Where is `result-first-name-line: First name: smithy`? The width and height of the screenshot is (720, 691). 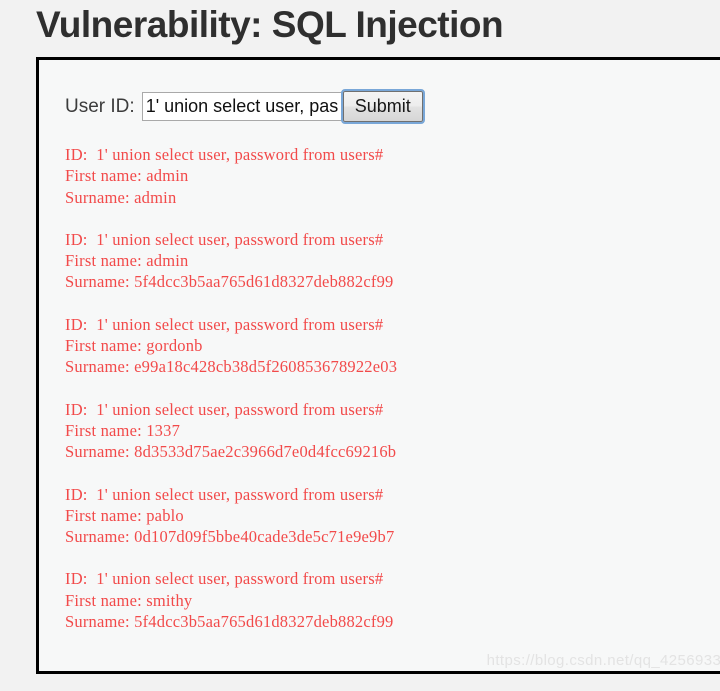 result-first-name-line: First name: smithy is located at coordinates (129, 600).